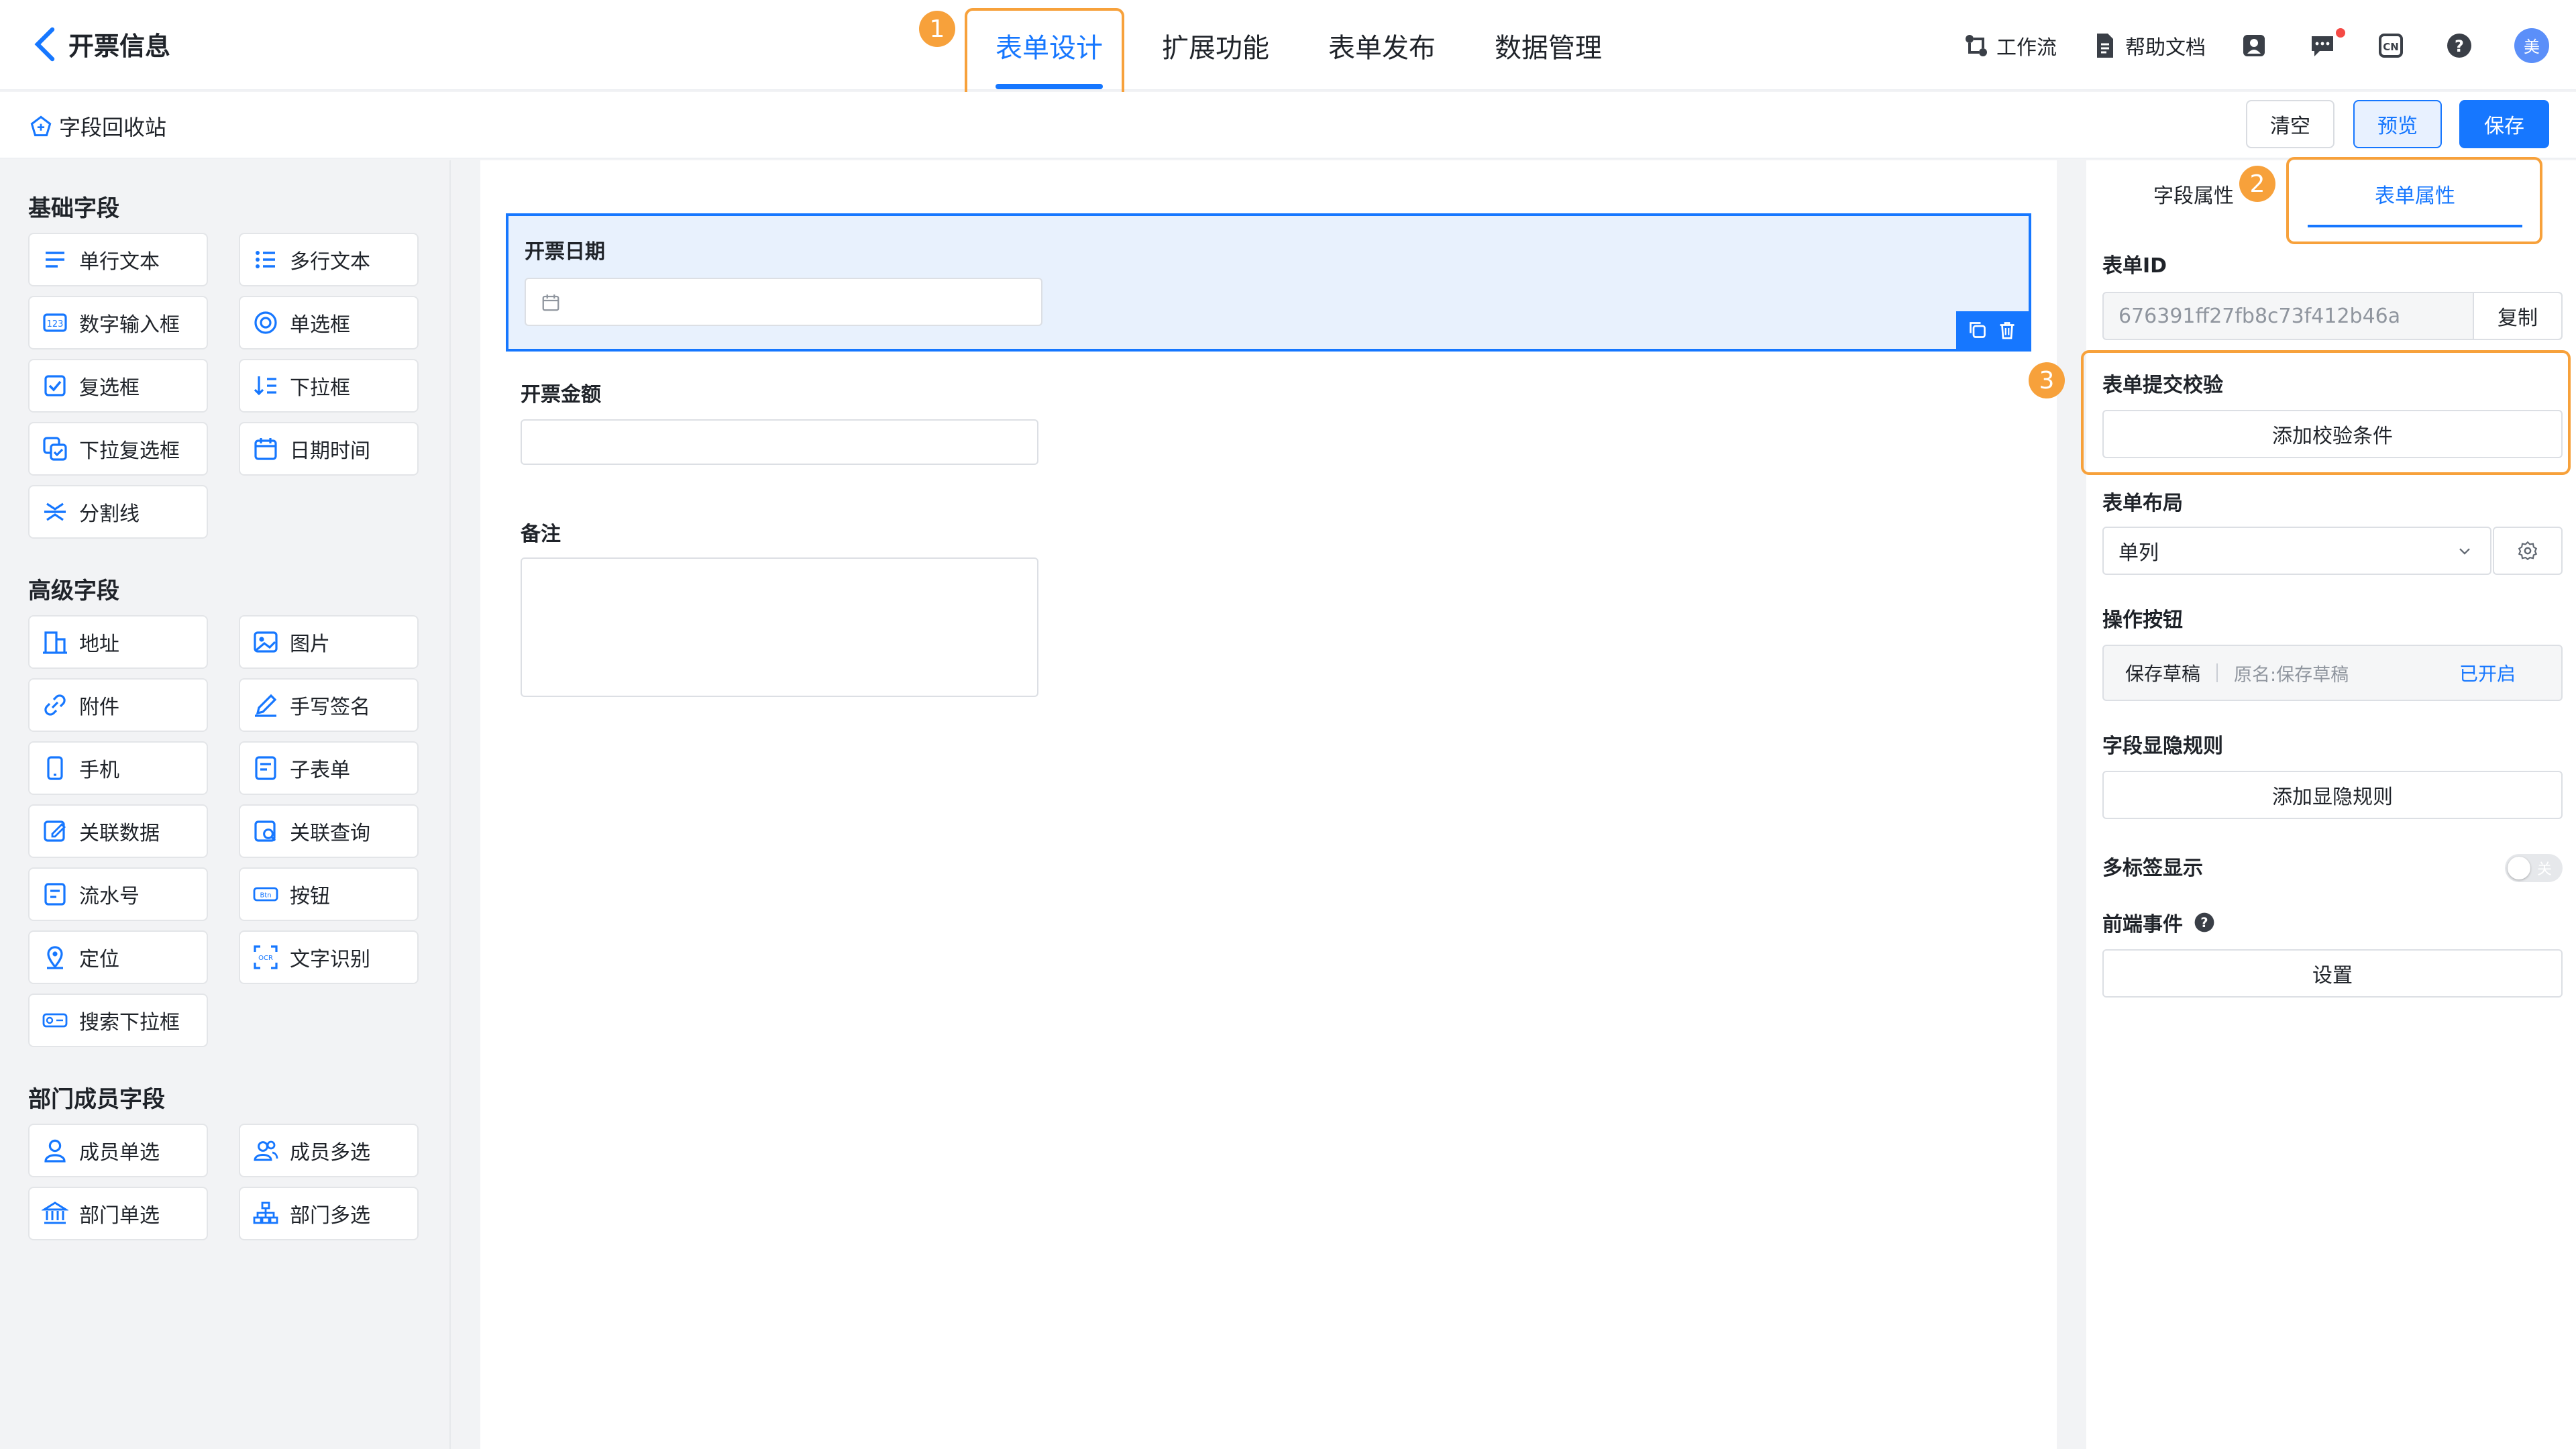  Describe the element at coordinates (55, 385) in the screenshot. I see `checkbox-icon` at that location.